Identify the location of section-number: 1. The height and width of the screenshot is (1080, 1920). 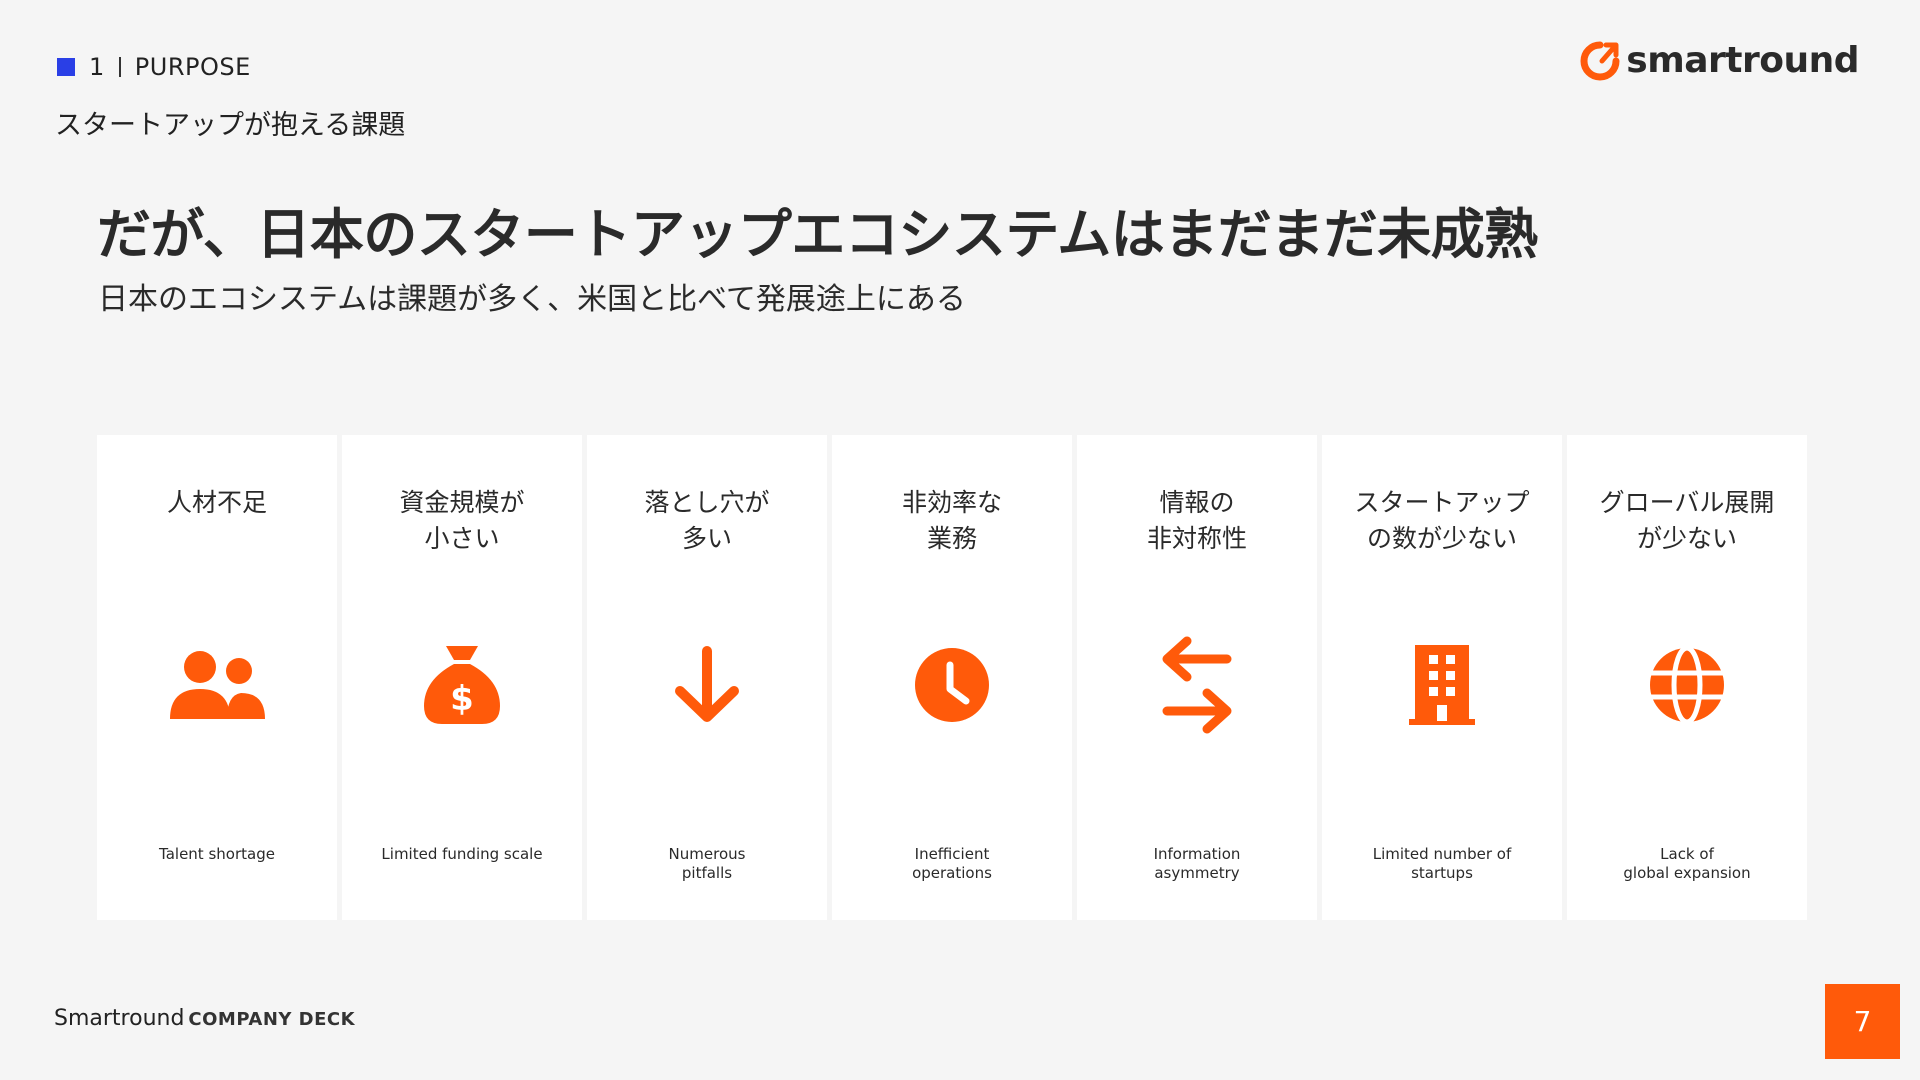
(97, 67).